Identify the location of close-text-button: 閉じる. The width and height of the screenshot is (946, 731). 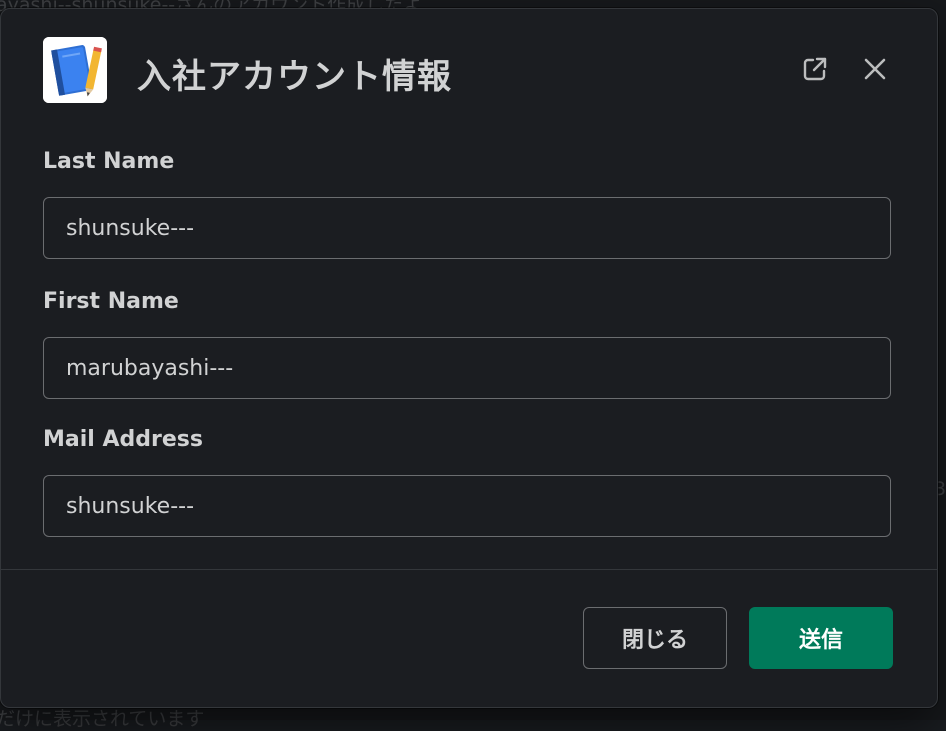
(655, 638).